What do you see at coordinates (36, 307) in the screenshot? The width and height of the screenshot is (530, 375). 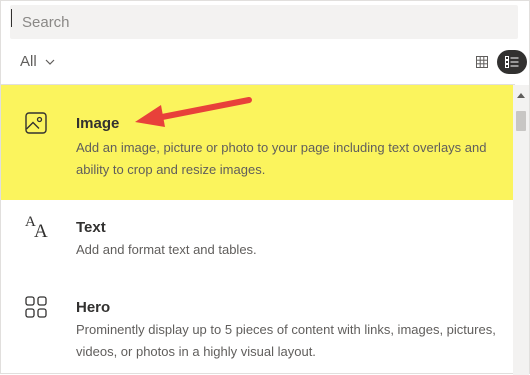 I see `hero-layout-icon` at bounding box center [36, 307].